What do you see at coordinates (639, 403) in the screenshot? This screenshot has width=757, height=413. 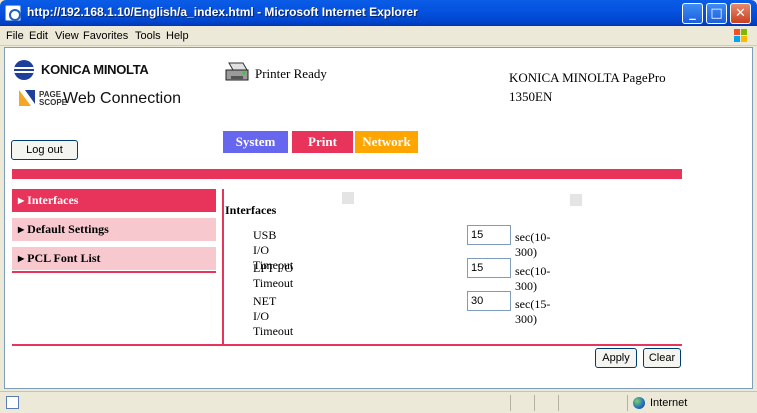 I see `internet-globe-icon` at bounding box center [639, 403].